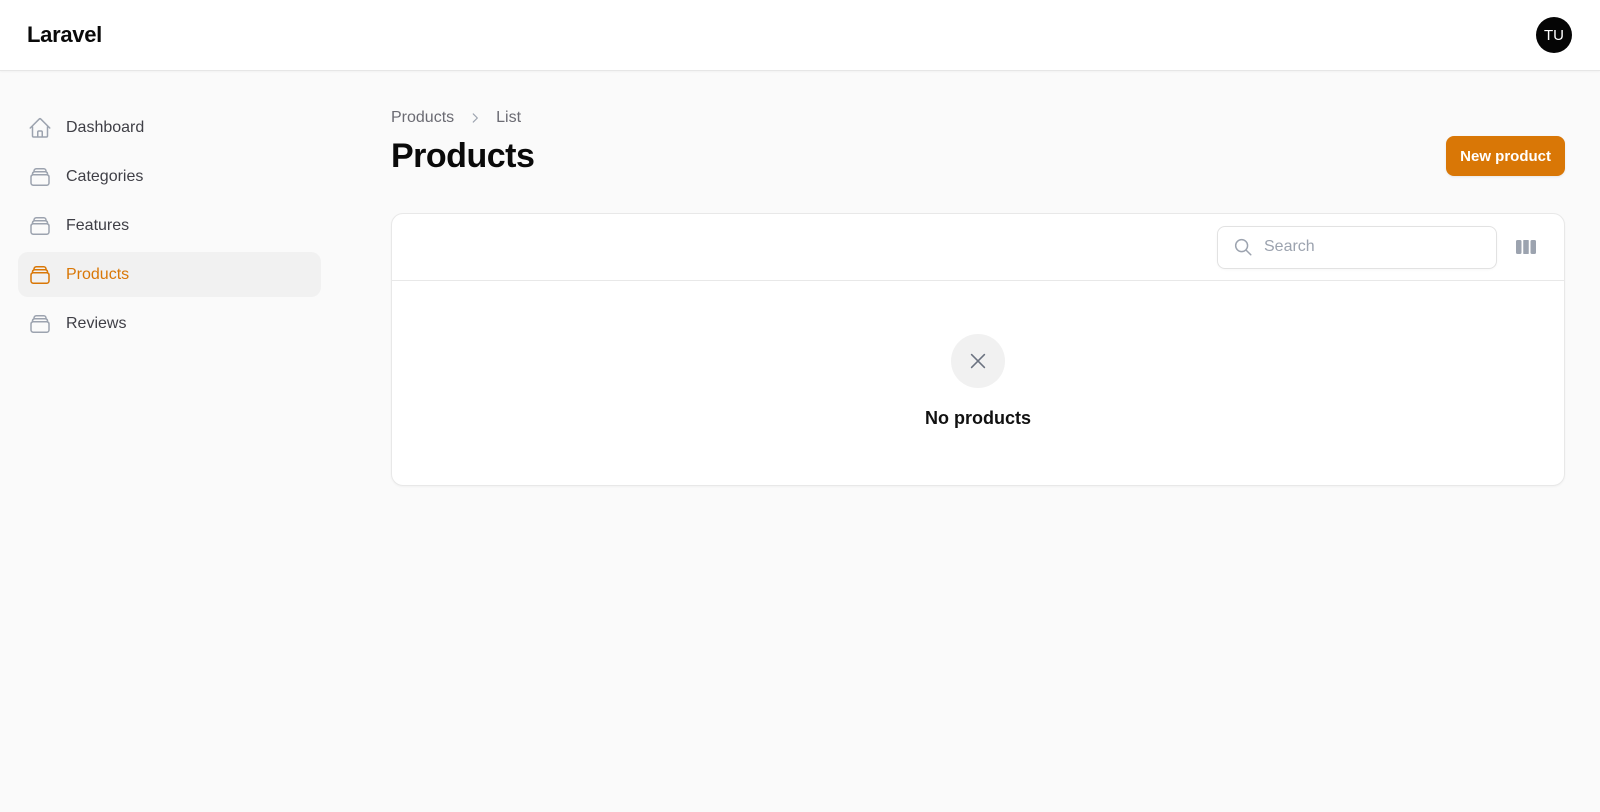 The width and height of the screenshot is (1600, 812). What do you see at coordinates (105, 176) in the screenshot?
I see `sidebar-item-label: Categories` at bounding box center [105, 176].